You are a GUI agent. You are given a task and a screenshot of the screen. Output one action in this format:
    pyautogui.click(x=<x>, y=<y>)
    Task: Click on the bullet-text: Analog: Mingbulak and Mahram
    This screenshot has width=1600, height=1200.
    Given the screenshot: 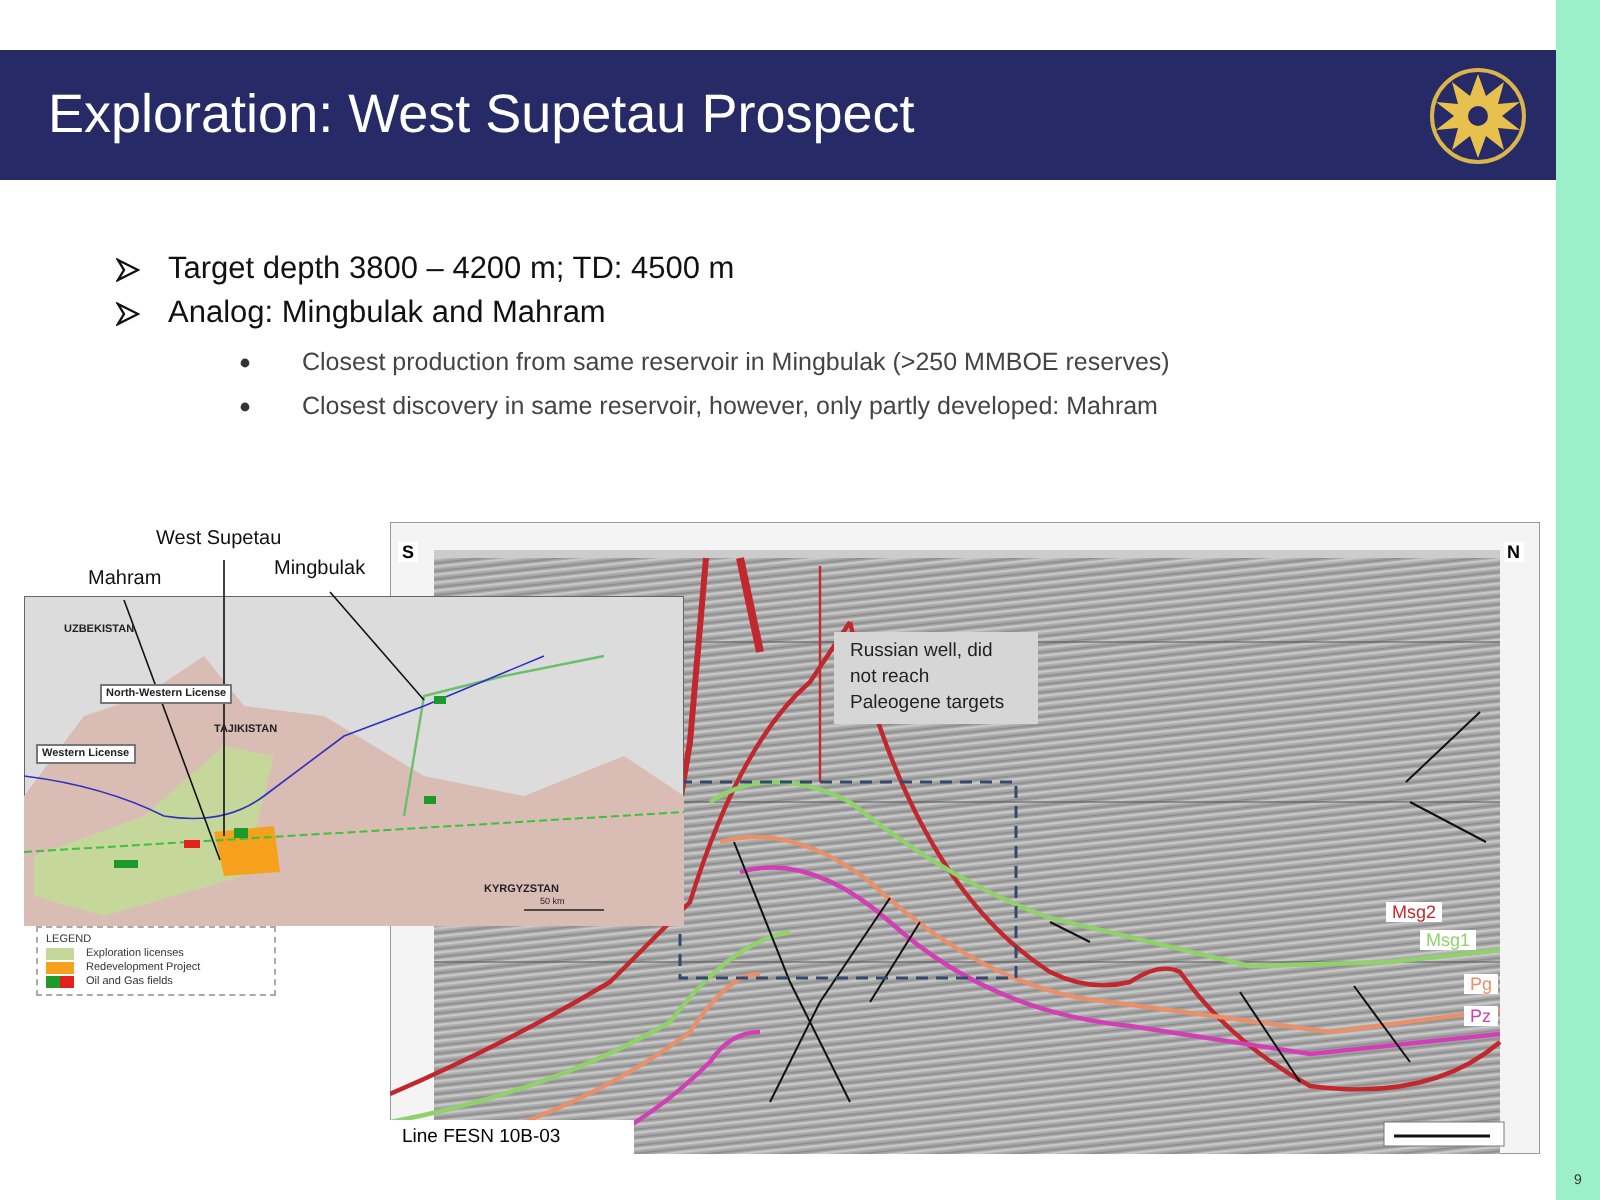 What is the action you would take?
    pyautogui.click(x=387, y=314)
    